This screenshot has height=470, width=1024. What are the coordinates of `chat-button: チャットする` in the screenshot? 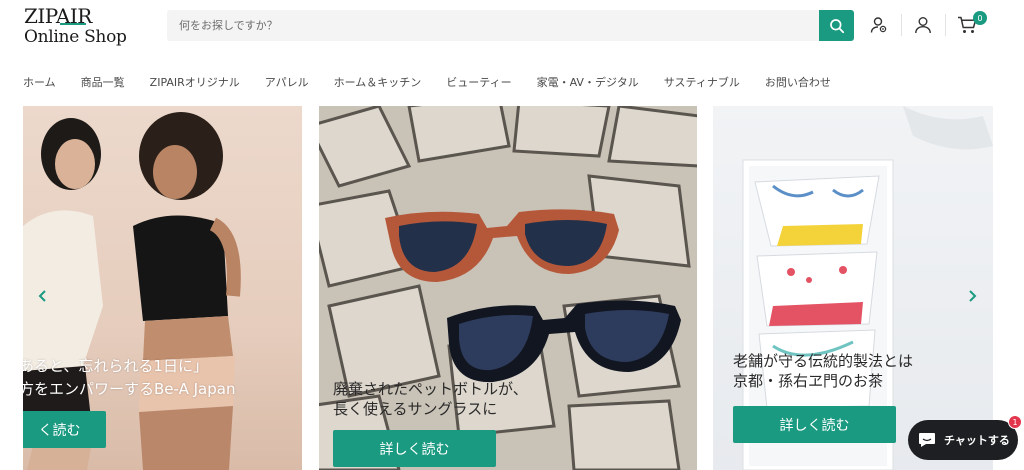 It's located at (963, 440).